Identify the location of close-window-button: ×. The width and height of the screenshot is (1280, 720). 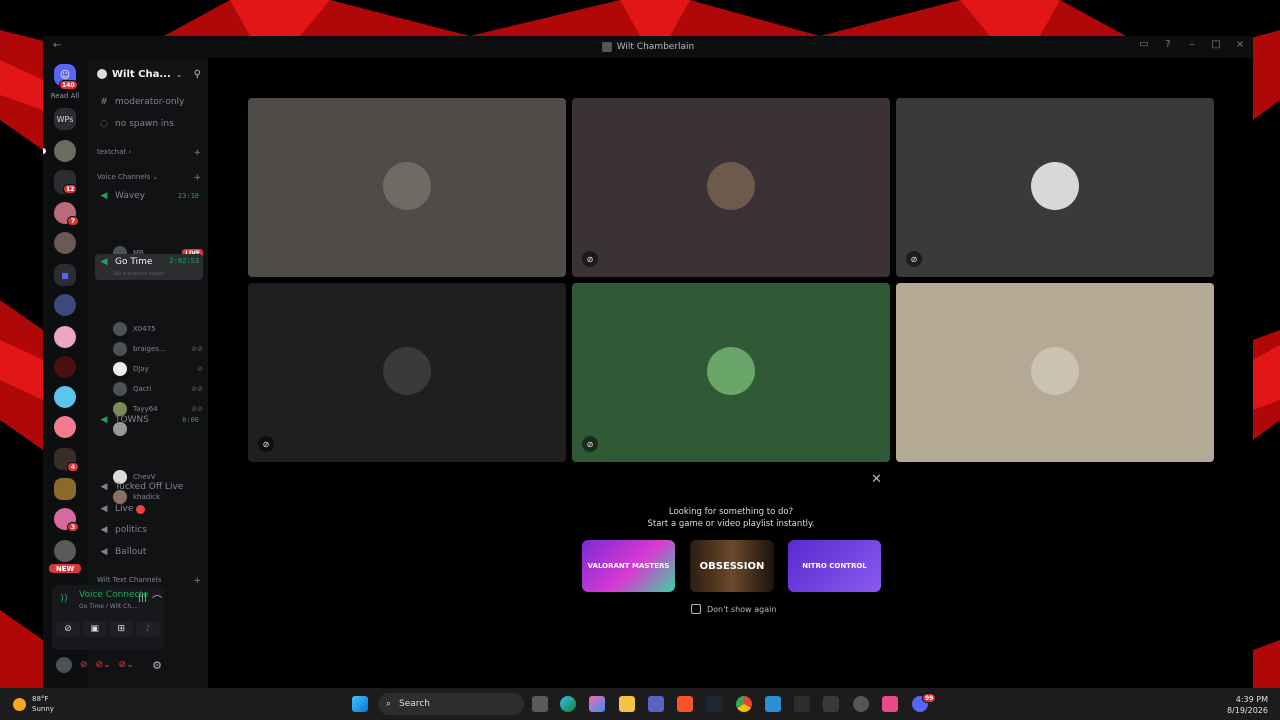
(1240, 44).